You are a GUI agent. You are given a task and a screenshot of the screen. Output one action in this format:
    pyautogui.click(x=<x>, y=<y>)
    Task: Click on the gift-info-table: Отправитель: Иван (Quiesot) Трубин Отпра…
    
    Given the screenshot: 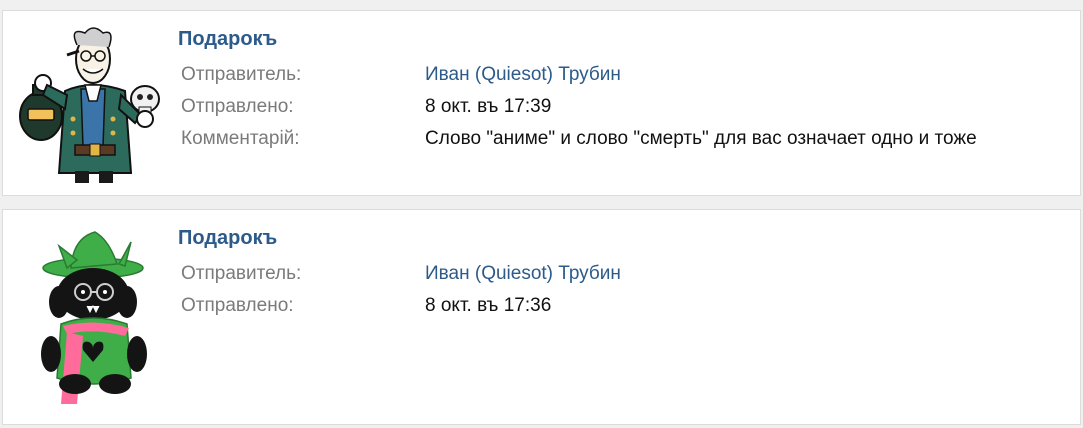 What is the action you would take?
    pyautogui.click(x=401, y=290)
    